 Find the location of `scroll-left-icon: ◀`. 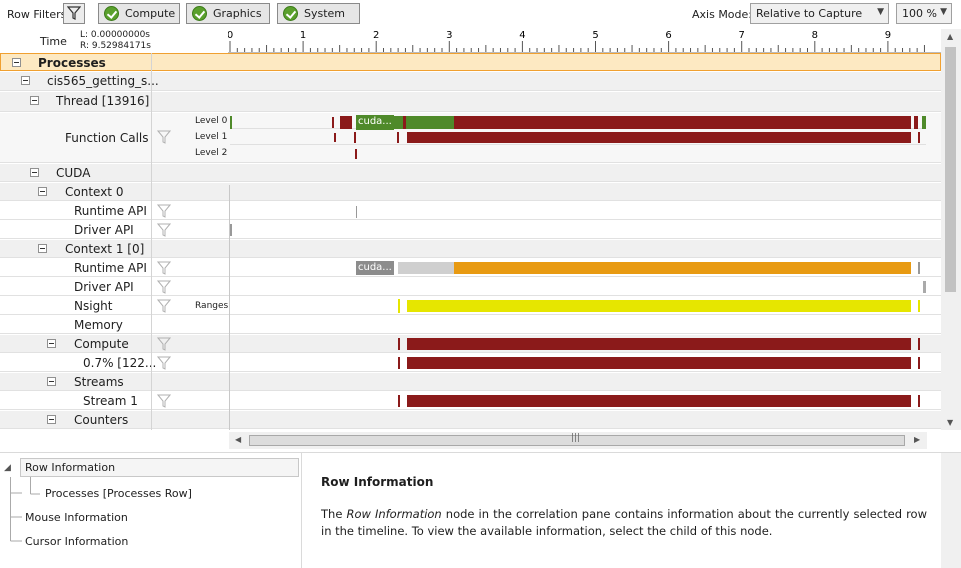

scroll-left-icon: ◀ is located at coordinates (238, 439).